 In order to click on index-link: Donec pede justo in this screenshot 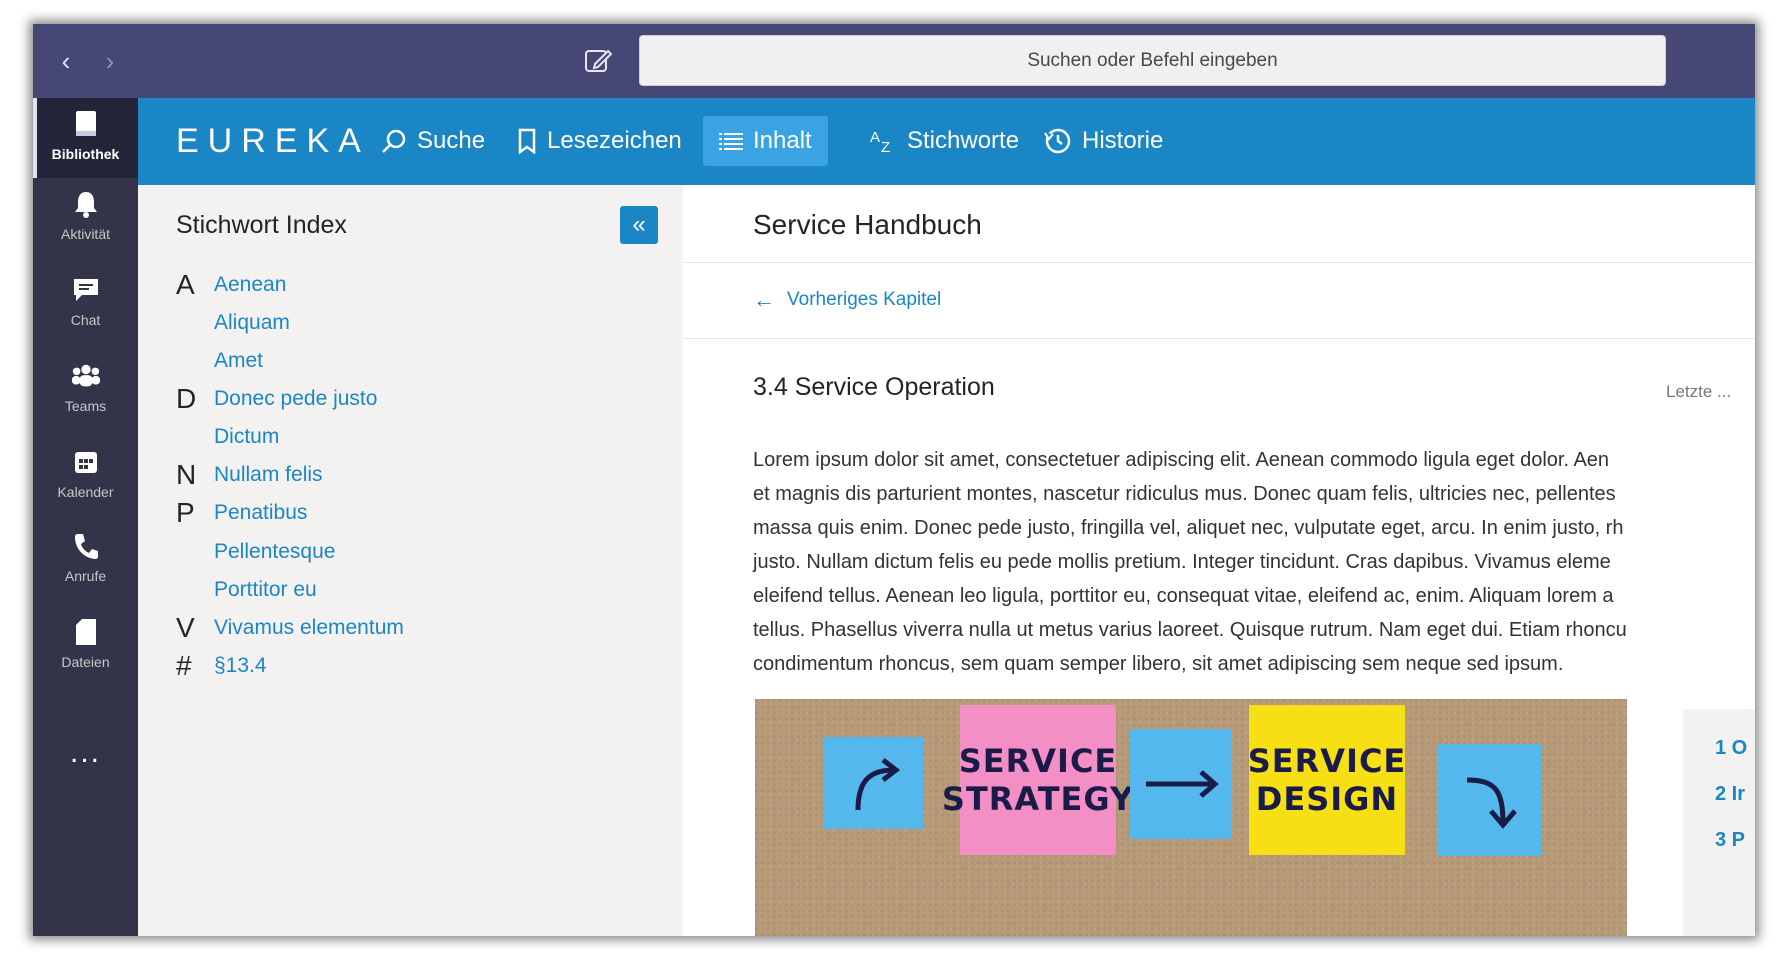, I will do `click(295, 399)`.